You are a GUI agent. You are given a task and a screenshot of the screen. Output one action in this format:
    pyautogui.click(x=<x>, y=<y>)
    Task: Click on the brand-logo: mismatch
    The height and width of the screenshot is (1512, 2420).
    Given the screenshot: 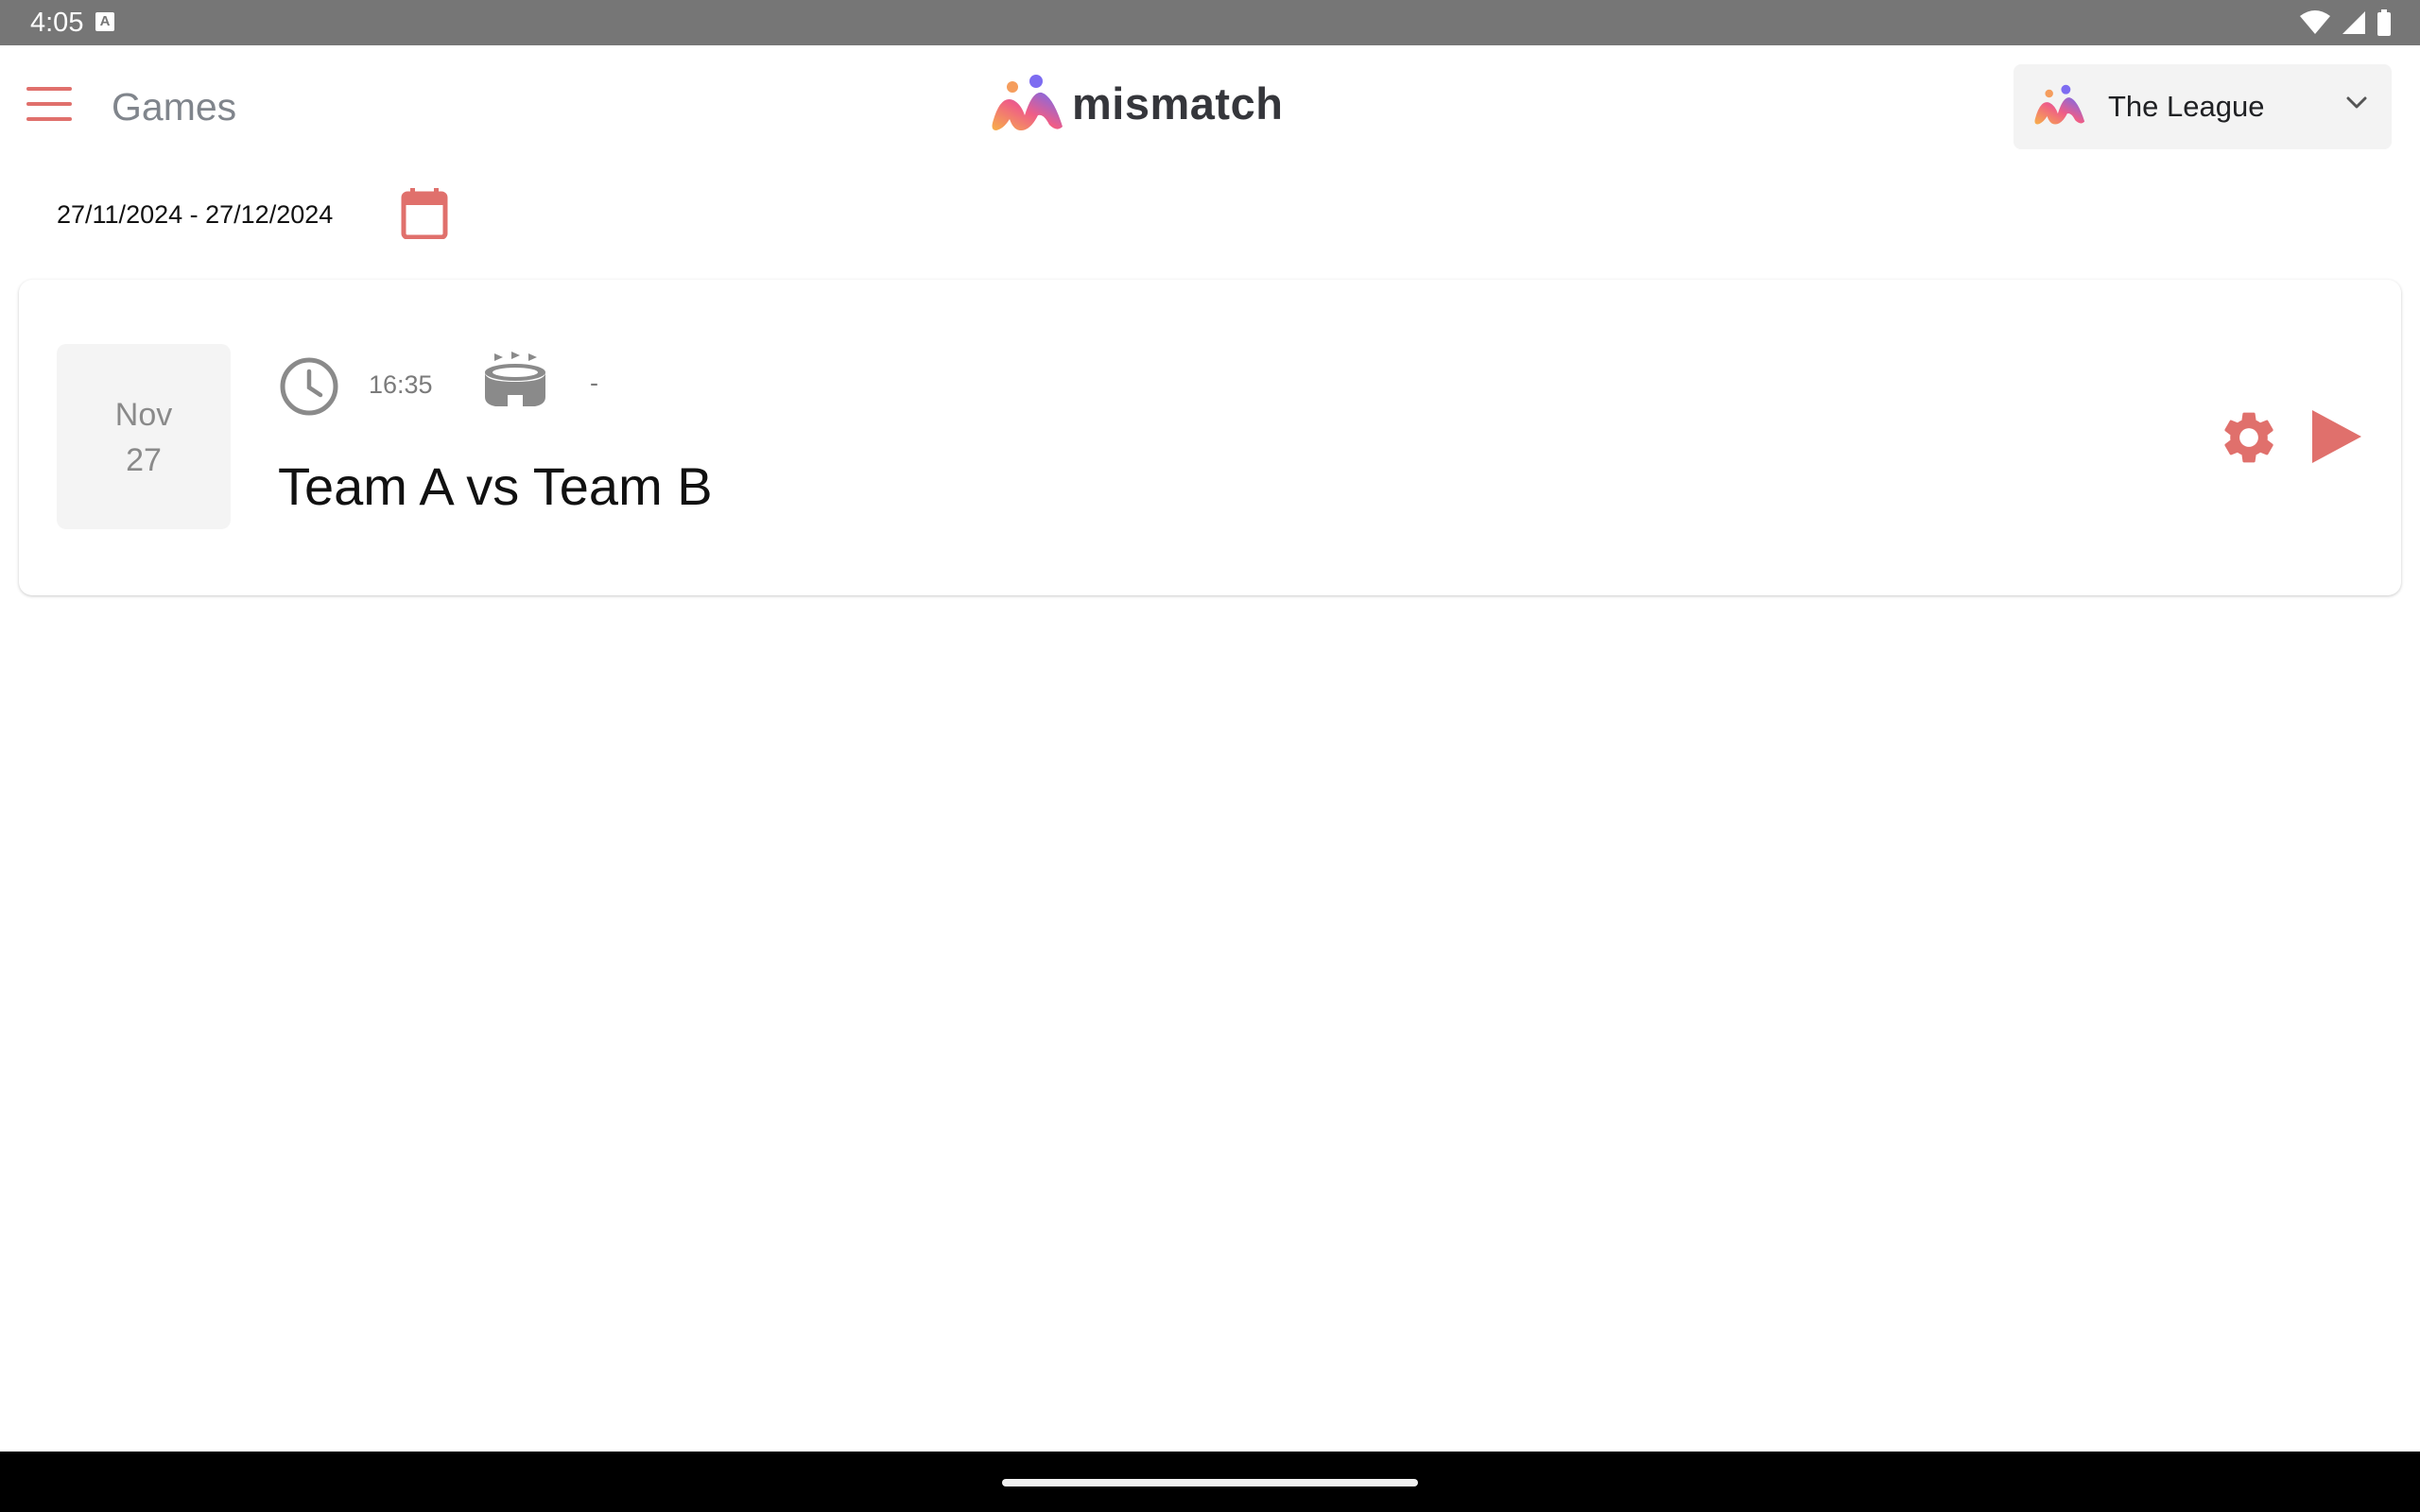 What is the action you would take?
    pyautogui.click(x=1136, y=103)
    